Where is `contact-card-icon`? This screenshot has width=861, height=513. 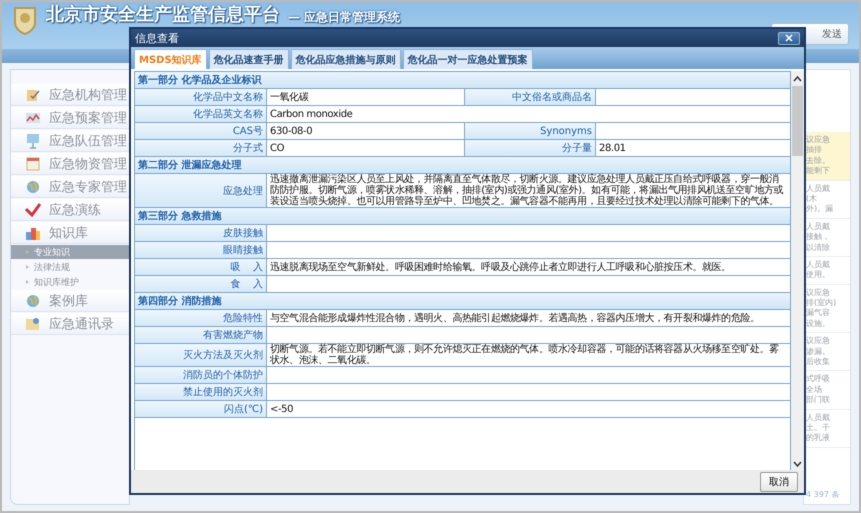 contact-card-icon is located at coordinates (33, 324).